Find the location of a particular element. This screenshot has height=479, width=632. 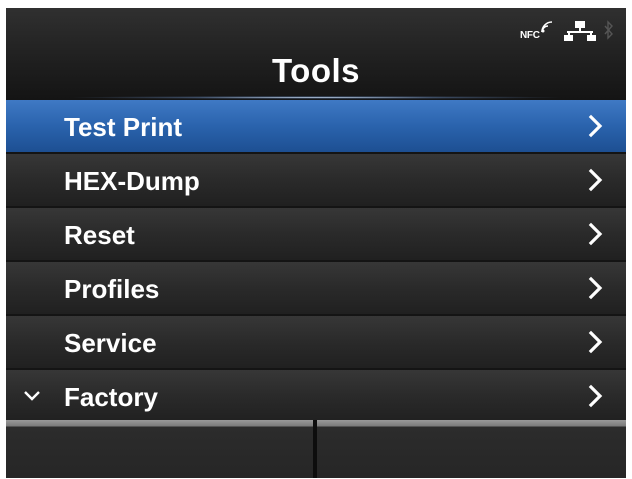

left-softkey is located at coordinates (159, 449).